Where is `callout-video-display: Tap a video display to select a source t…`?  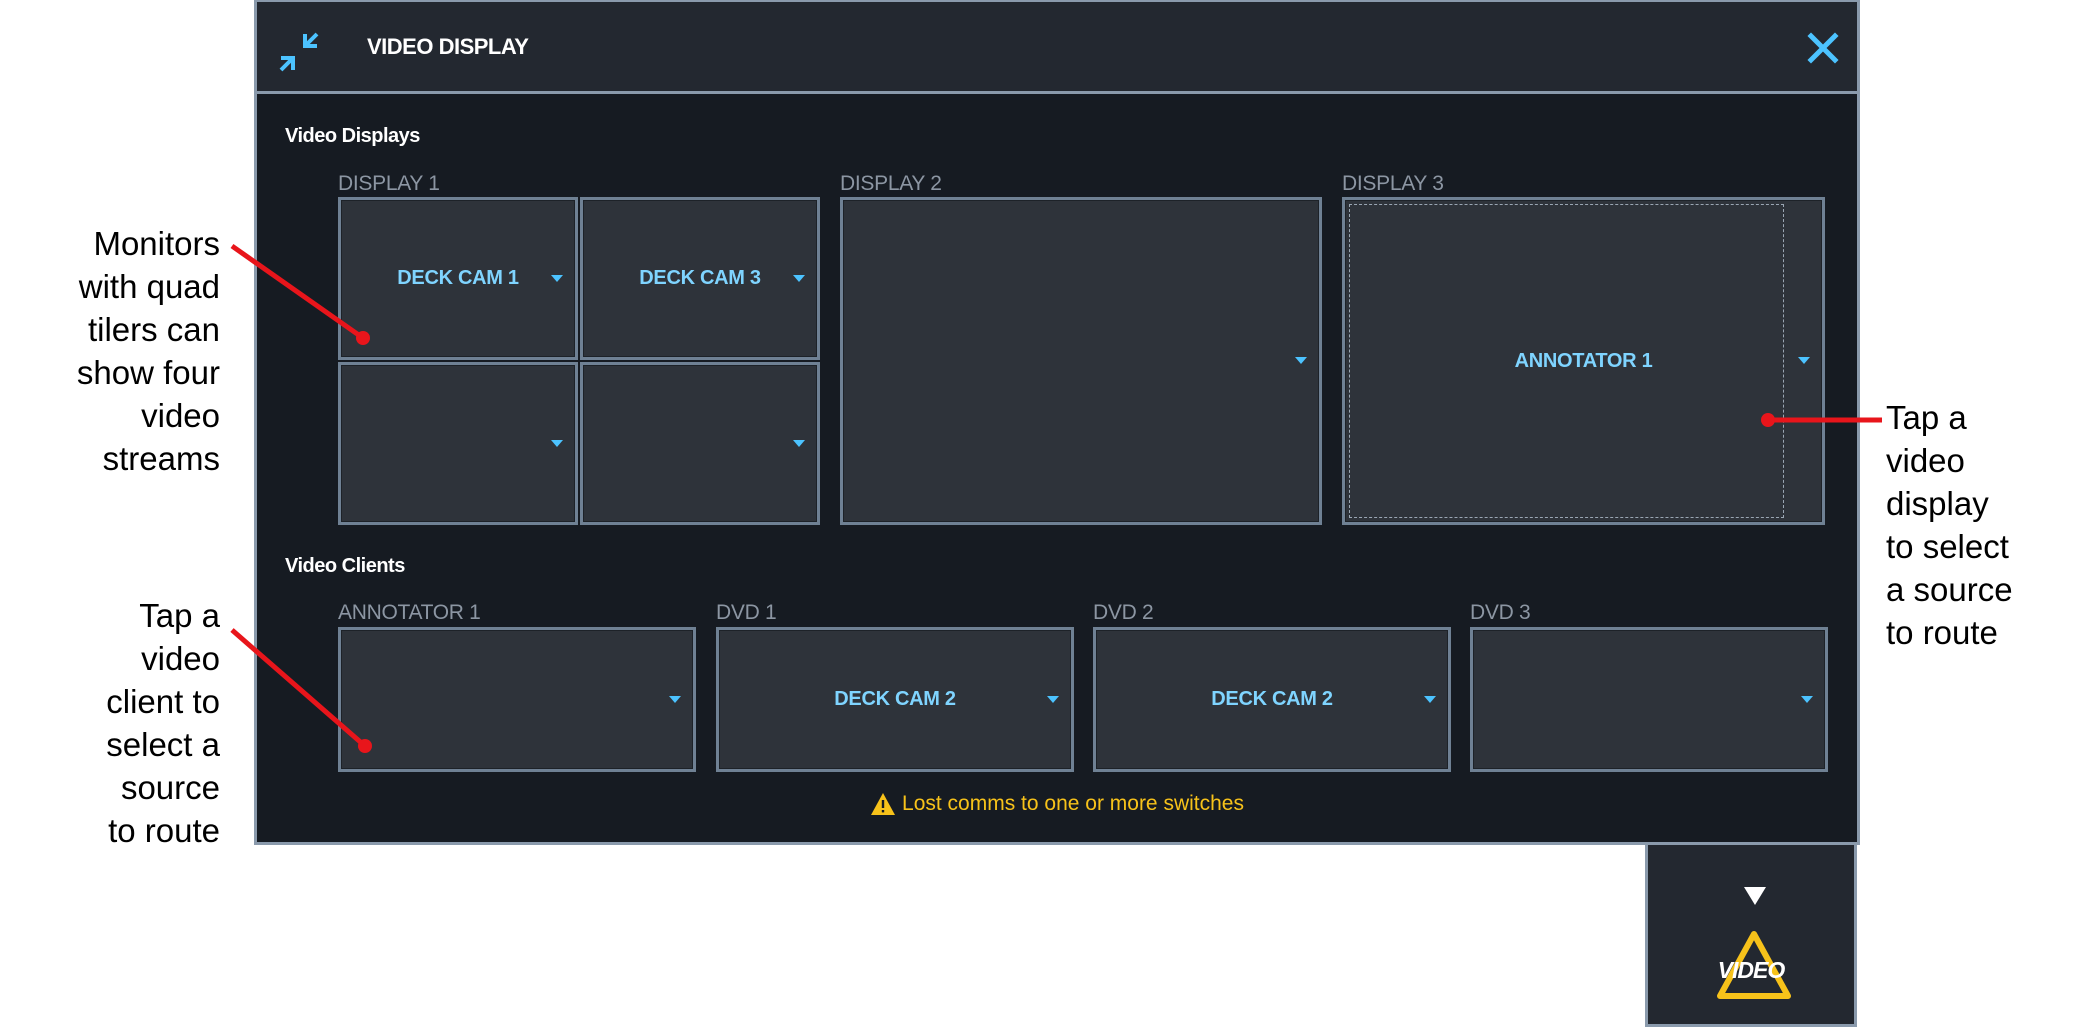 callout-video-display: Tap a video display to select a source t… is located at coordinates (1949, 525).